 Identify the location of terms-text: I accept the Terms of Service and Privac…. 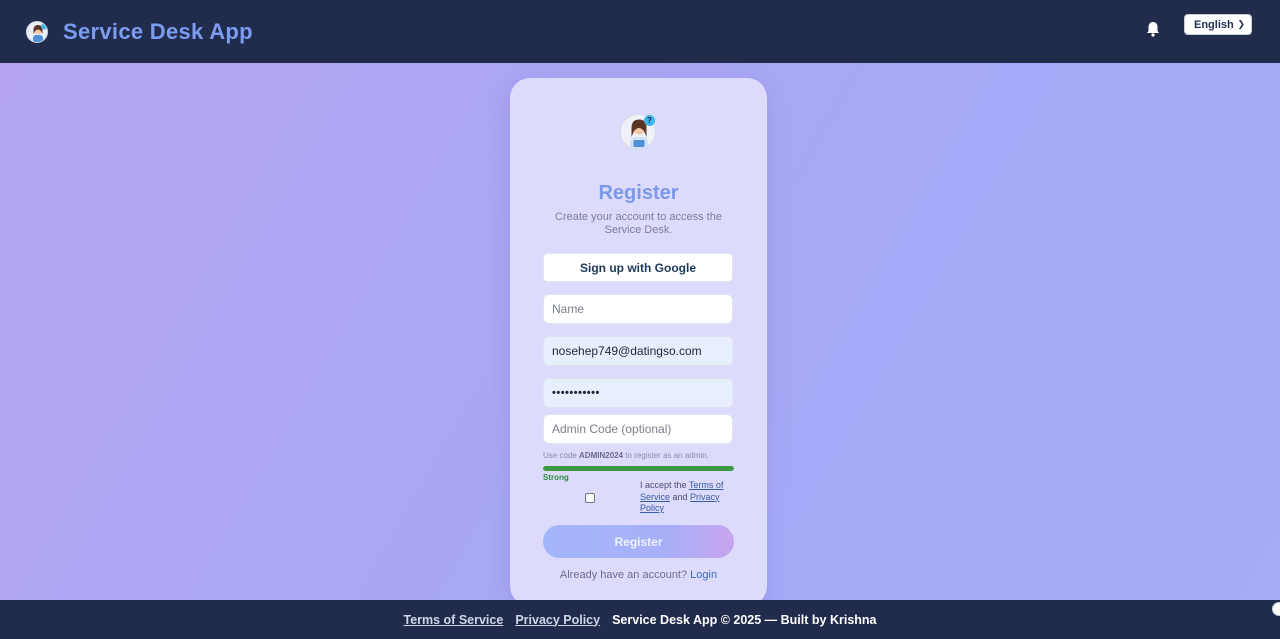
(690, 497).